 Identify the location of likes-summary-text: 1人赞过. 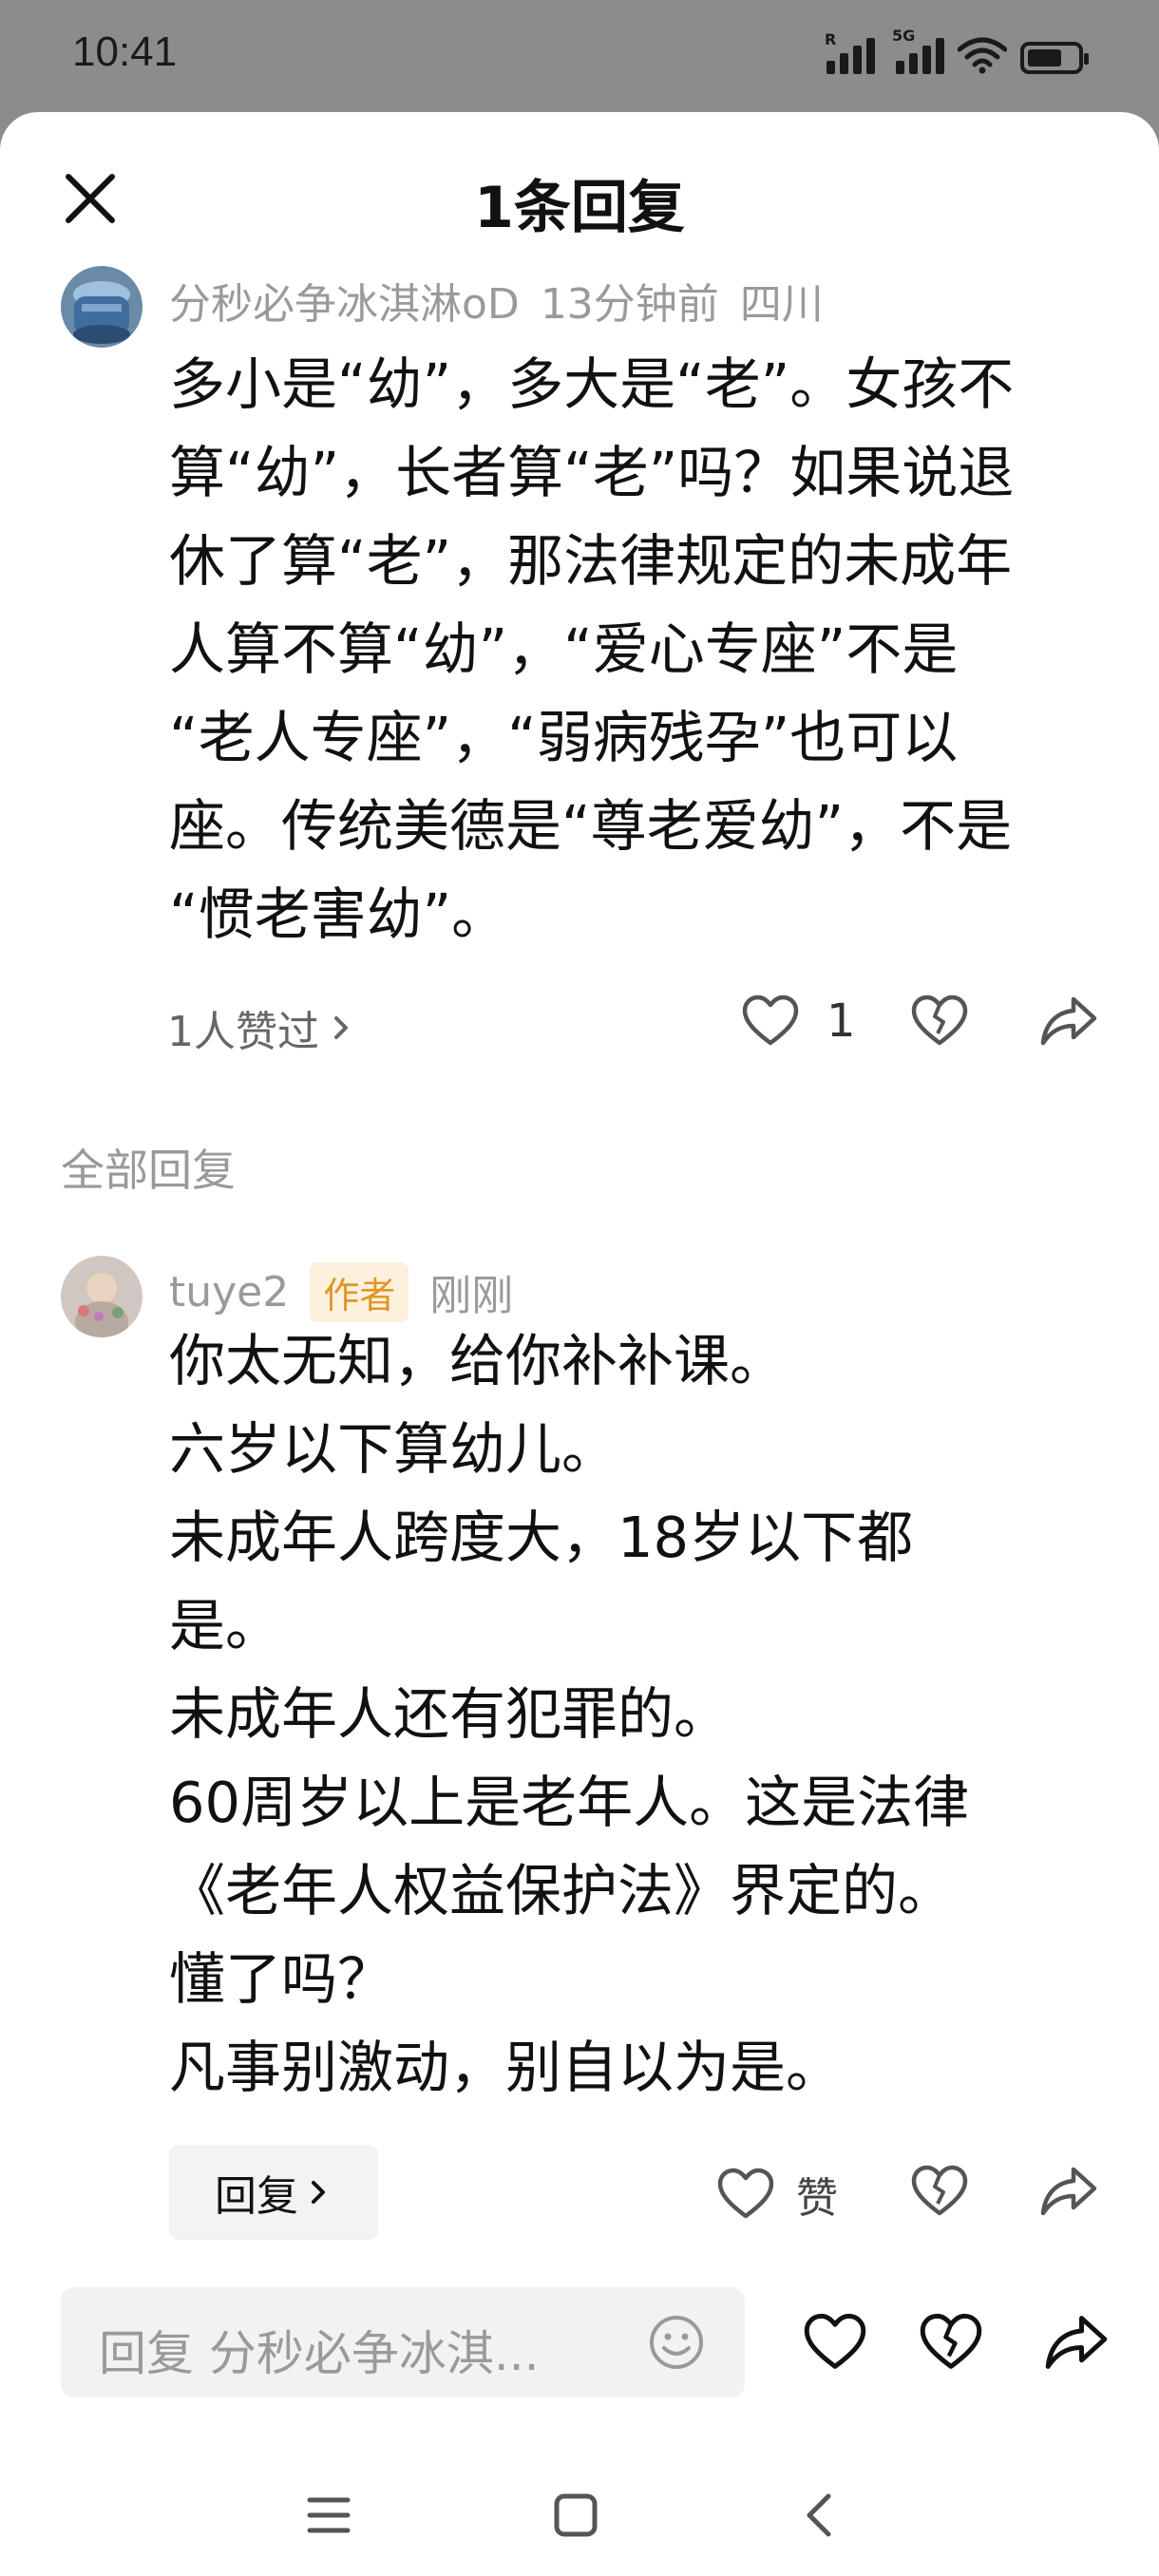
(243, 1032).